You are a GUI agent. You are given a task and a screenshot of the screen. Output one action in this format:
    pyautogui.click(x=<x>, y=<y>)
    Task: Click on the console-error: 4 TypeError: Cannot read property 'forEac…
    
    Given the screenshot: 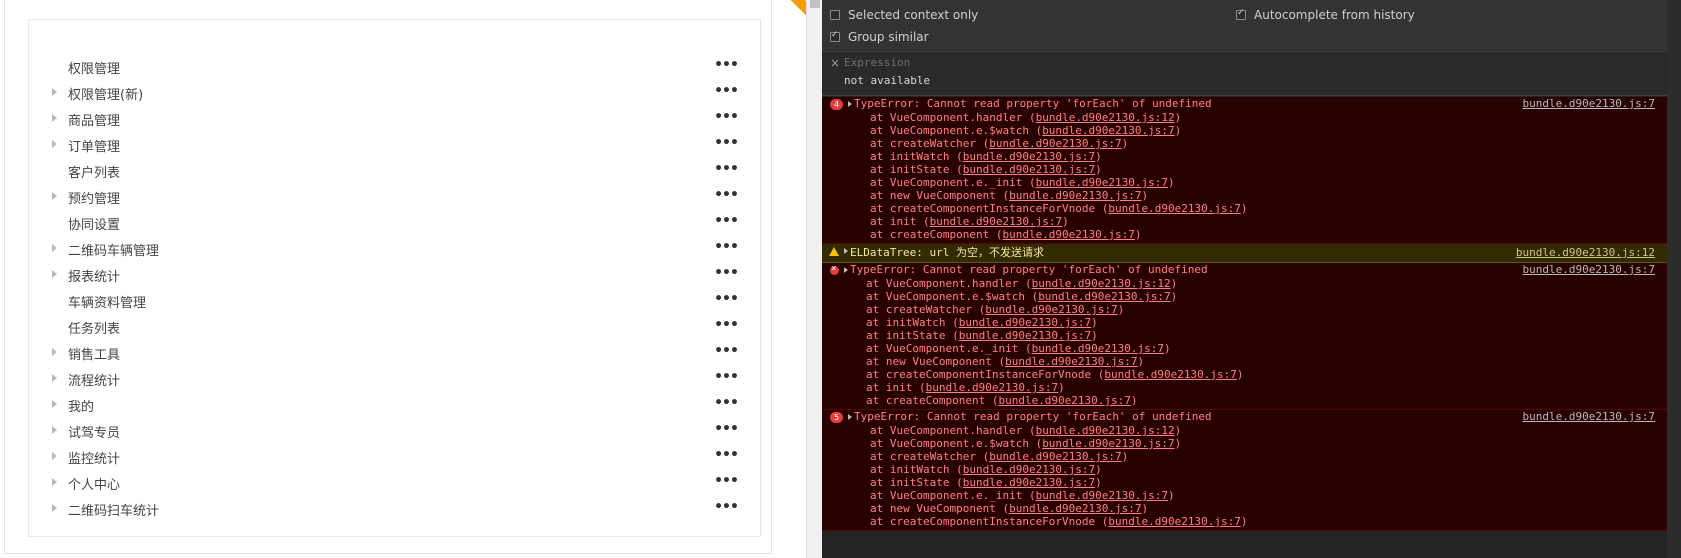 What is the action you would take?
    pyautogui.click(x=1251, y=170)
    